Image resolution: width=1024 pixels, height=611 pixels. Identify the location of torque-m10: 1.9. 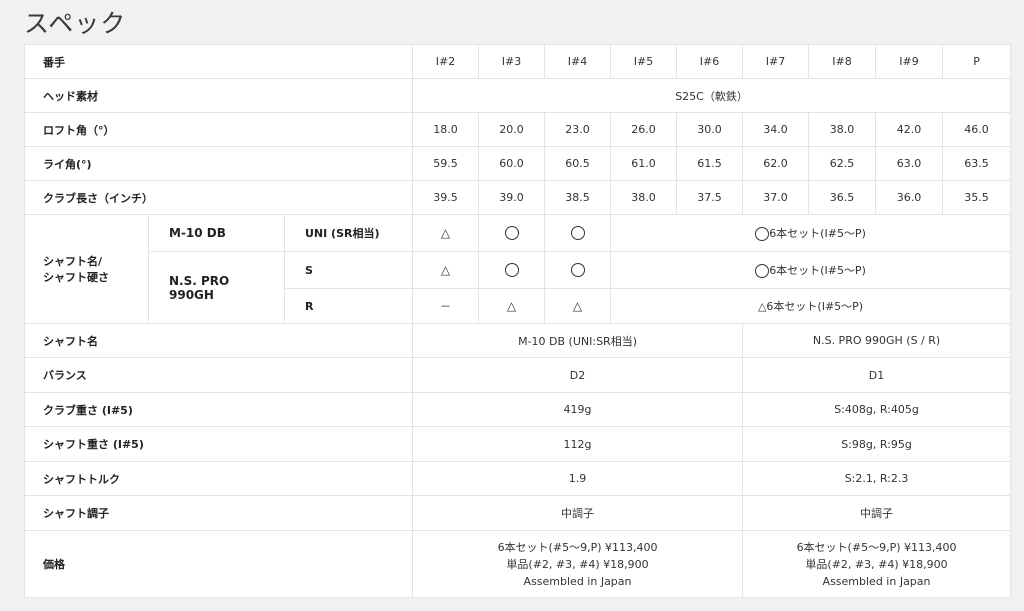
(578, 478).